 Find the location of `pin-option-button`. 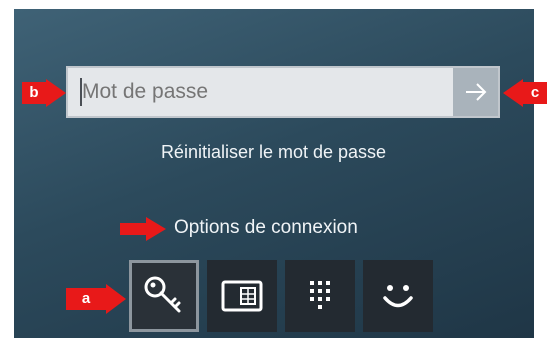

pin-option-button is located at coordinates (320, 296).